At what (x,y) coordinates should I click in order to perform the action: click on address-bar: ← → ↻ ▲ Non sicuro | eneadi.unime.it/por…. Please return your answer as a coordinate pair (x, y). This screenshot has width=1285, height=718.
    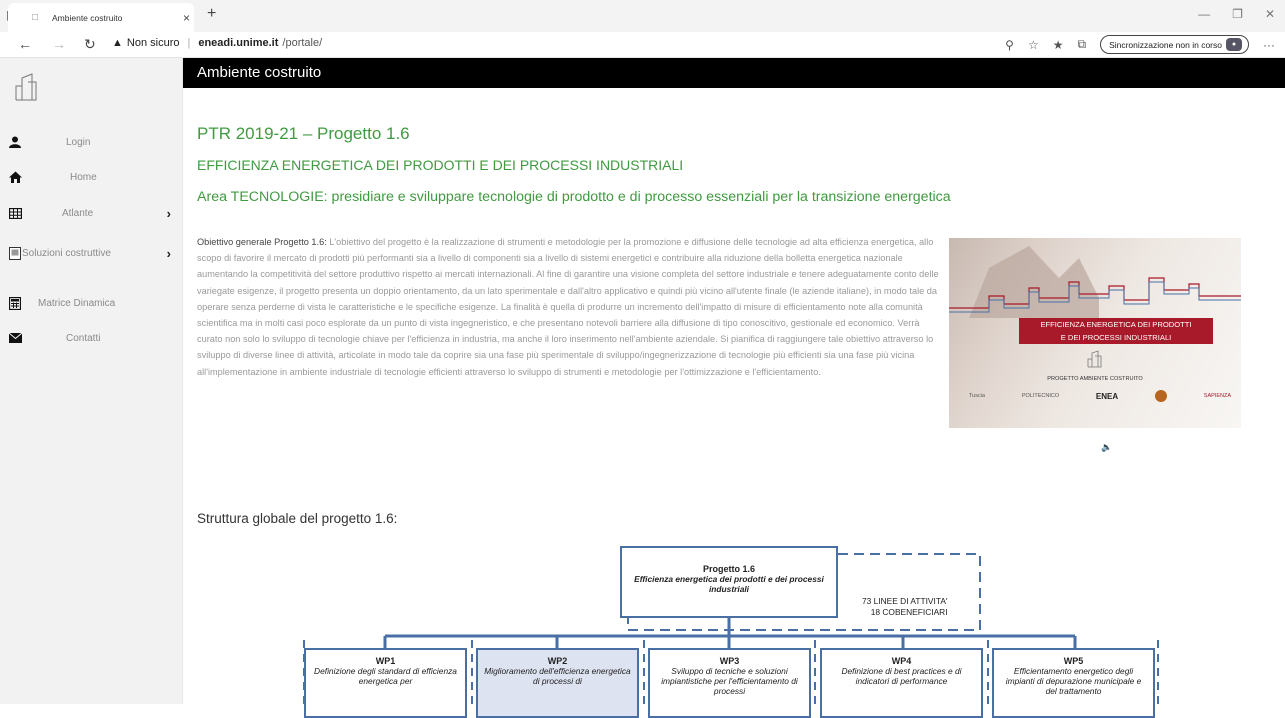
    Looking at the image, I should click on (642, 45).